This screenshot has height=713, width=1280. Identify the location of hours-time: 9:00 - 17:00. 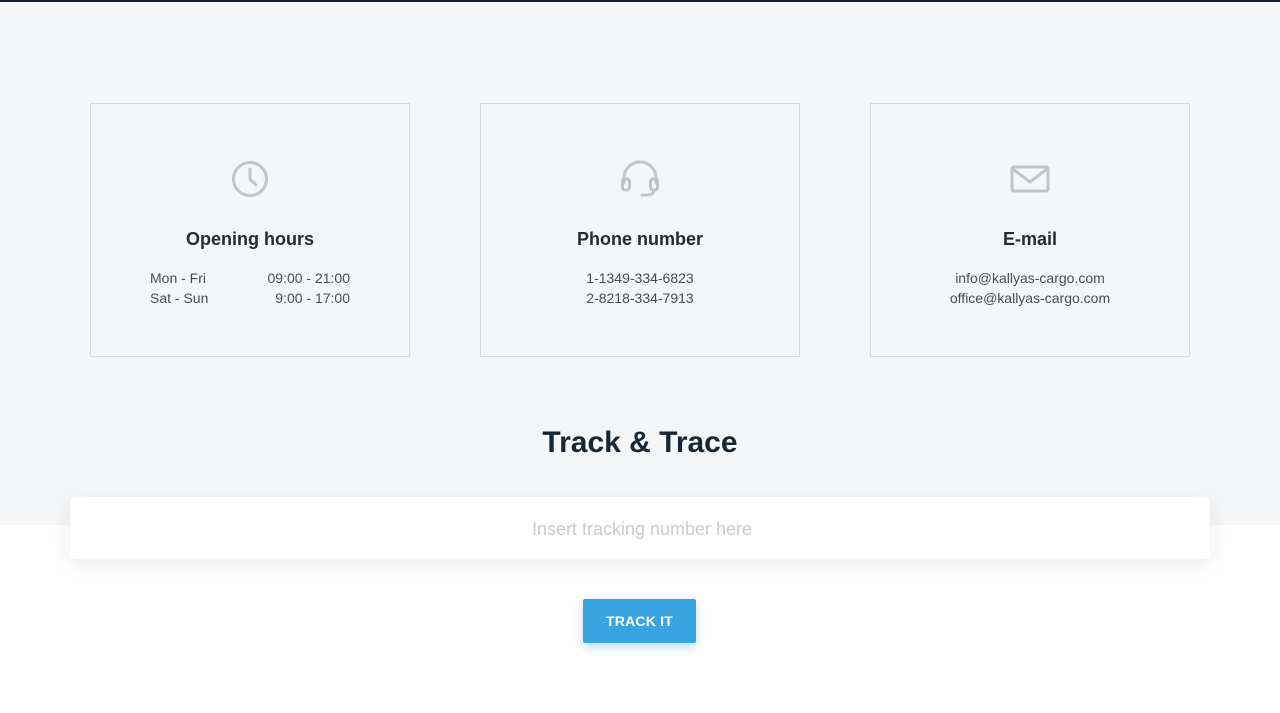
(312, 297).